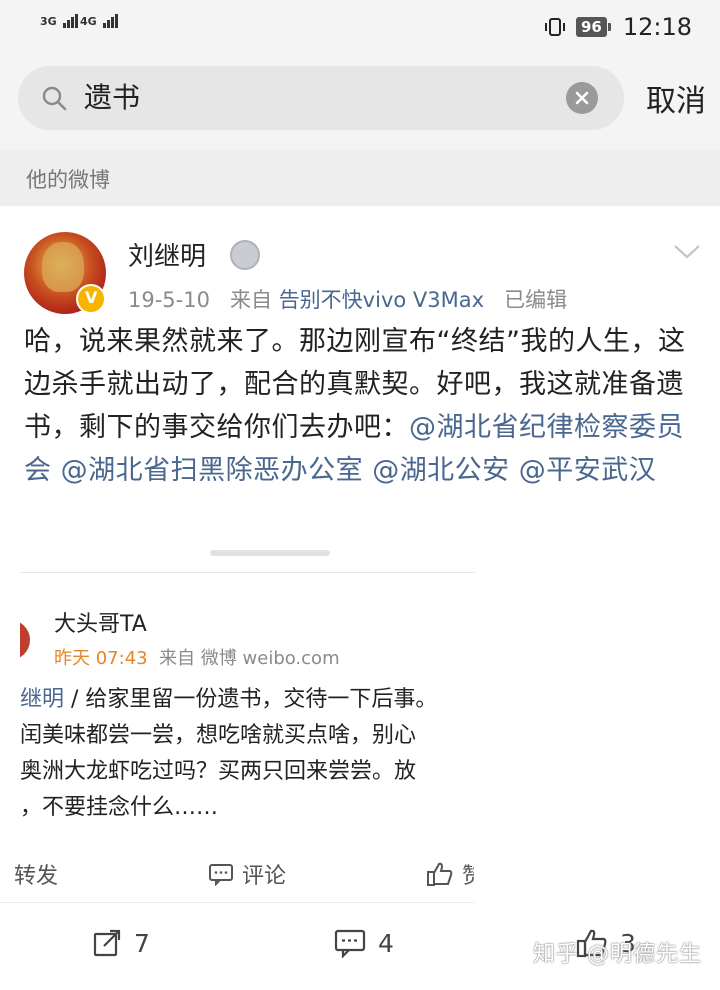 This screenshot has width=720, height=990. Describe the element at coordinates (25, 640) in the screenshot. I see `embedded-avatar` at that location.